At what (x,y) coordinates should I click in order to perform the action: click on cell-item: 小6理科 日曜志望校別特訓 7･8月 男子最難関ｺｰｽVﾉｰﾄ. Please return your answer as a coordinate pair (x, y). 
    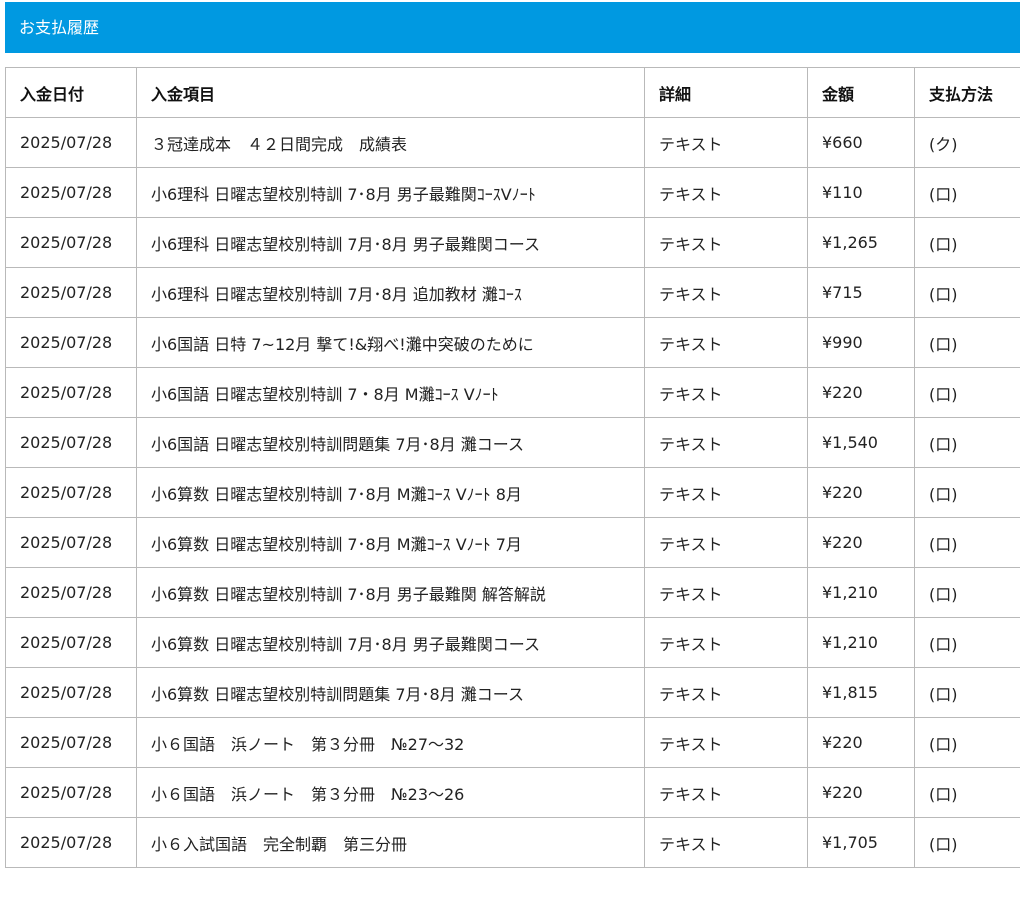
    Looking at the image, I should click on (390, 192).